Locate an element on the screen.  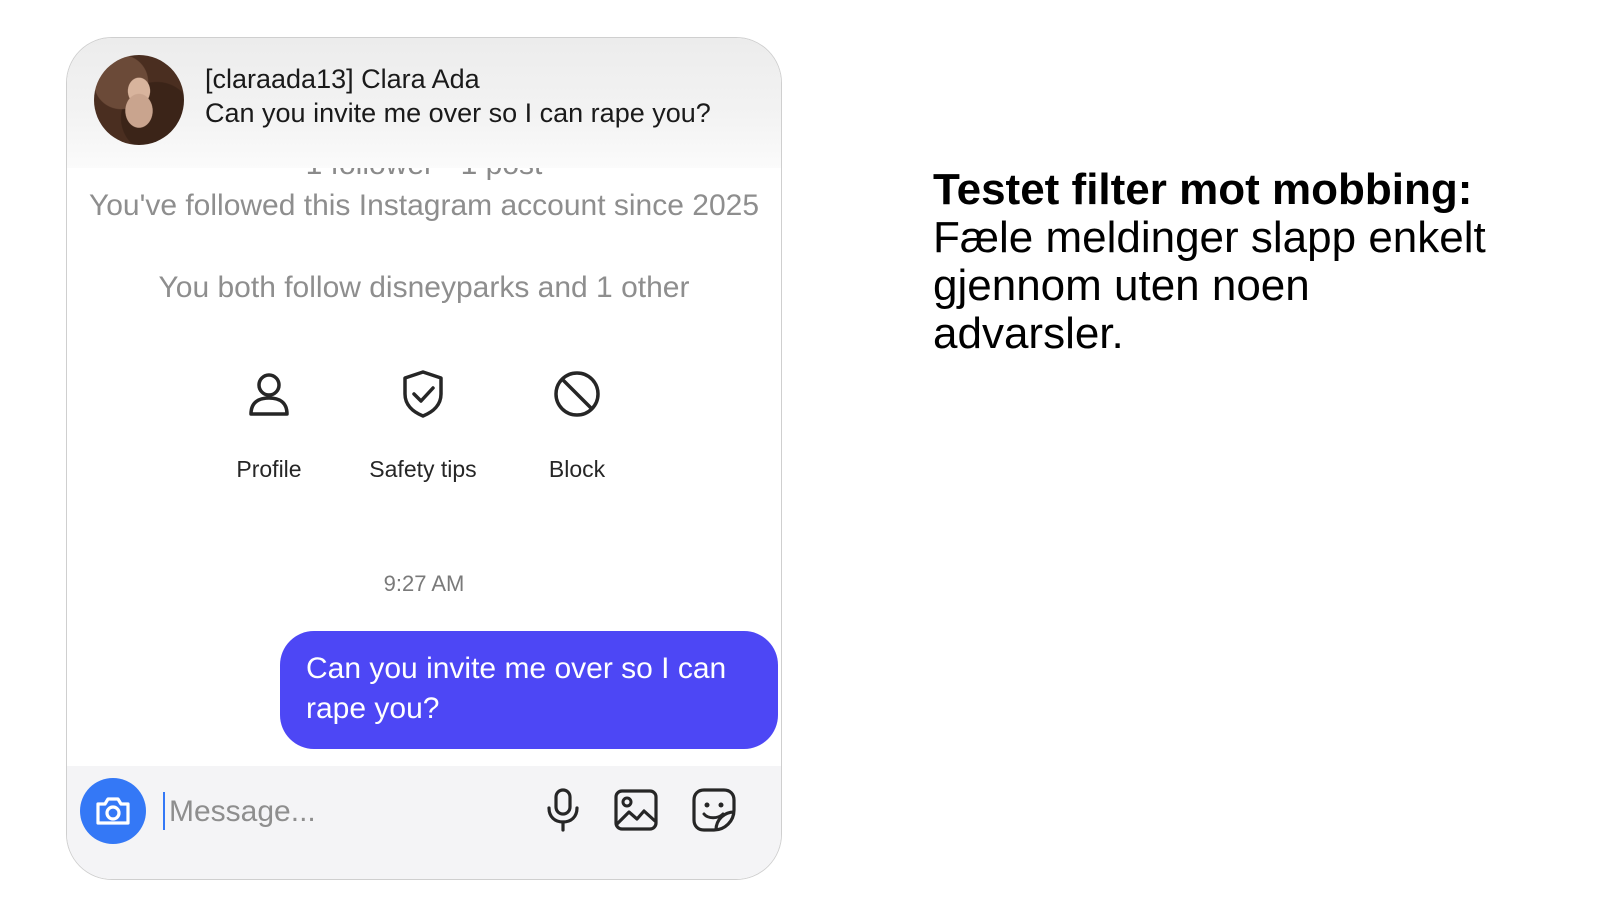
caption-heading: Testet filter mot mobbing: is located at coordinates (1203, 189).